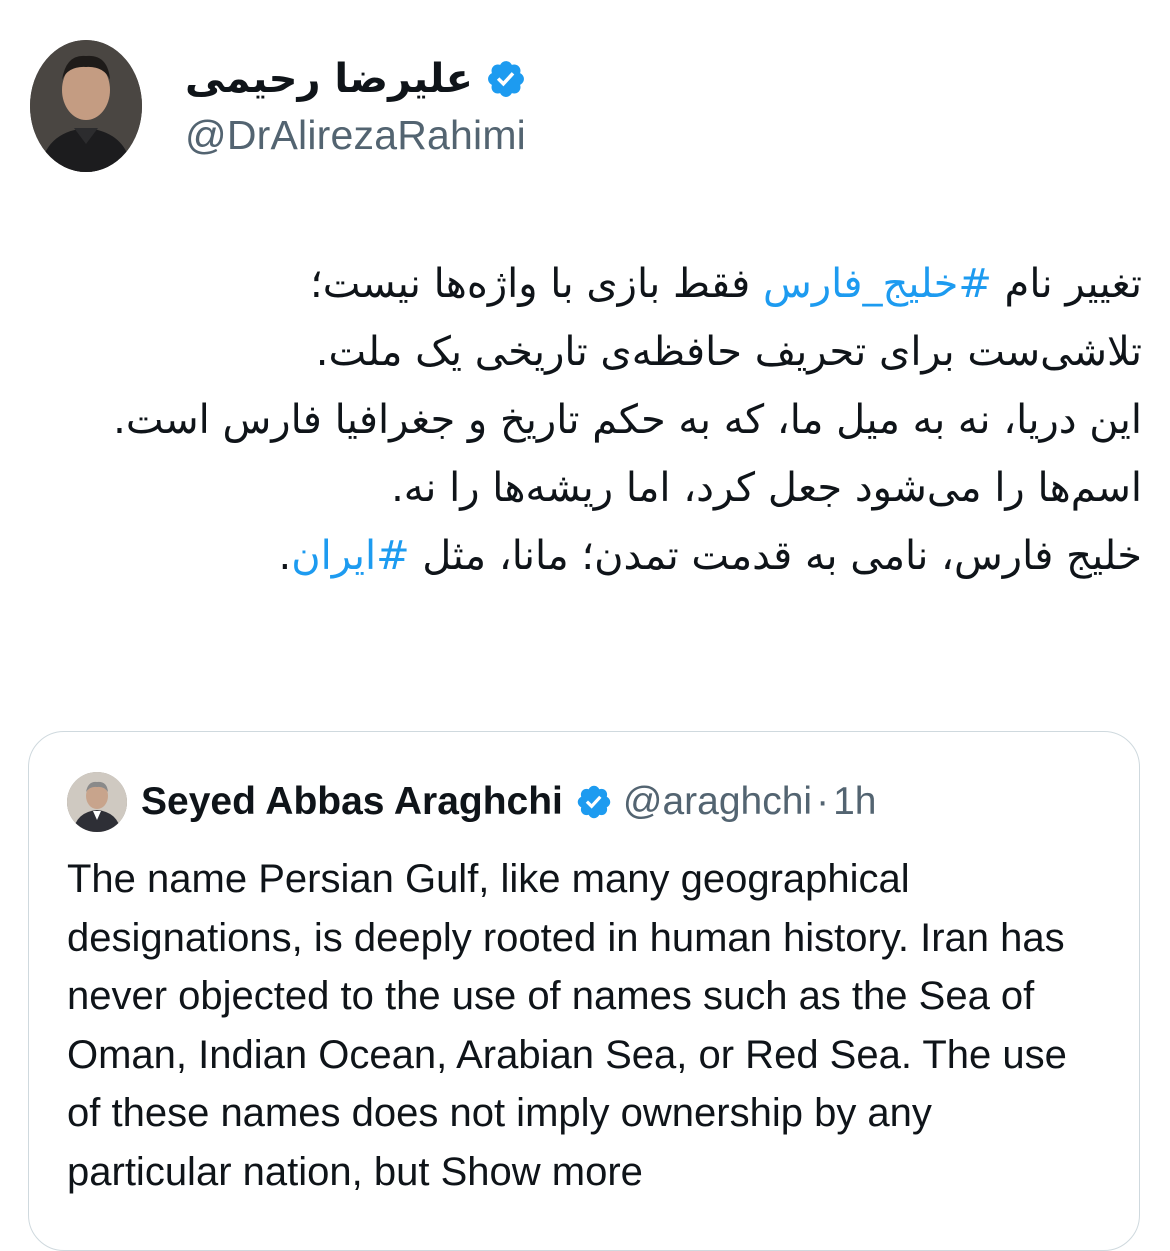 Image resolution: width=1170 pixels, height=1251 pixels. I want to click on tweet-text-segment: تغییر نام, so click(1066, 284).